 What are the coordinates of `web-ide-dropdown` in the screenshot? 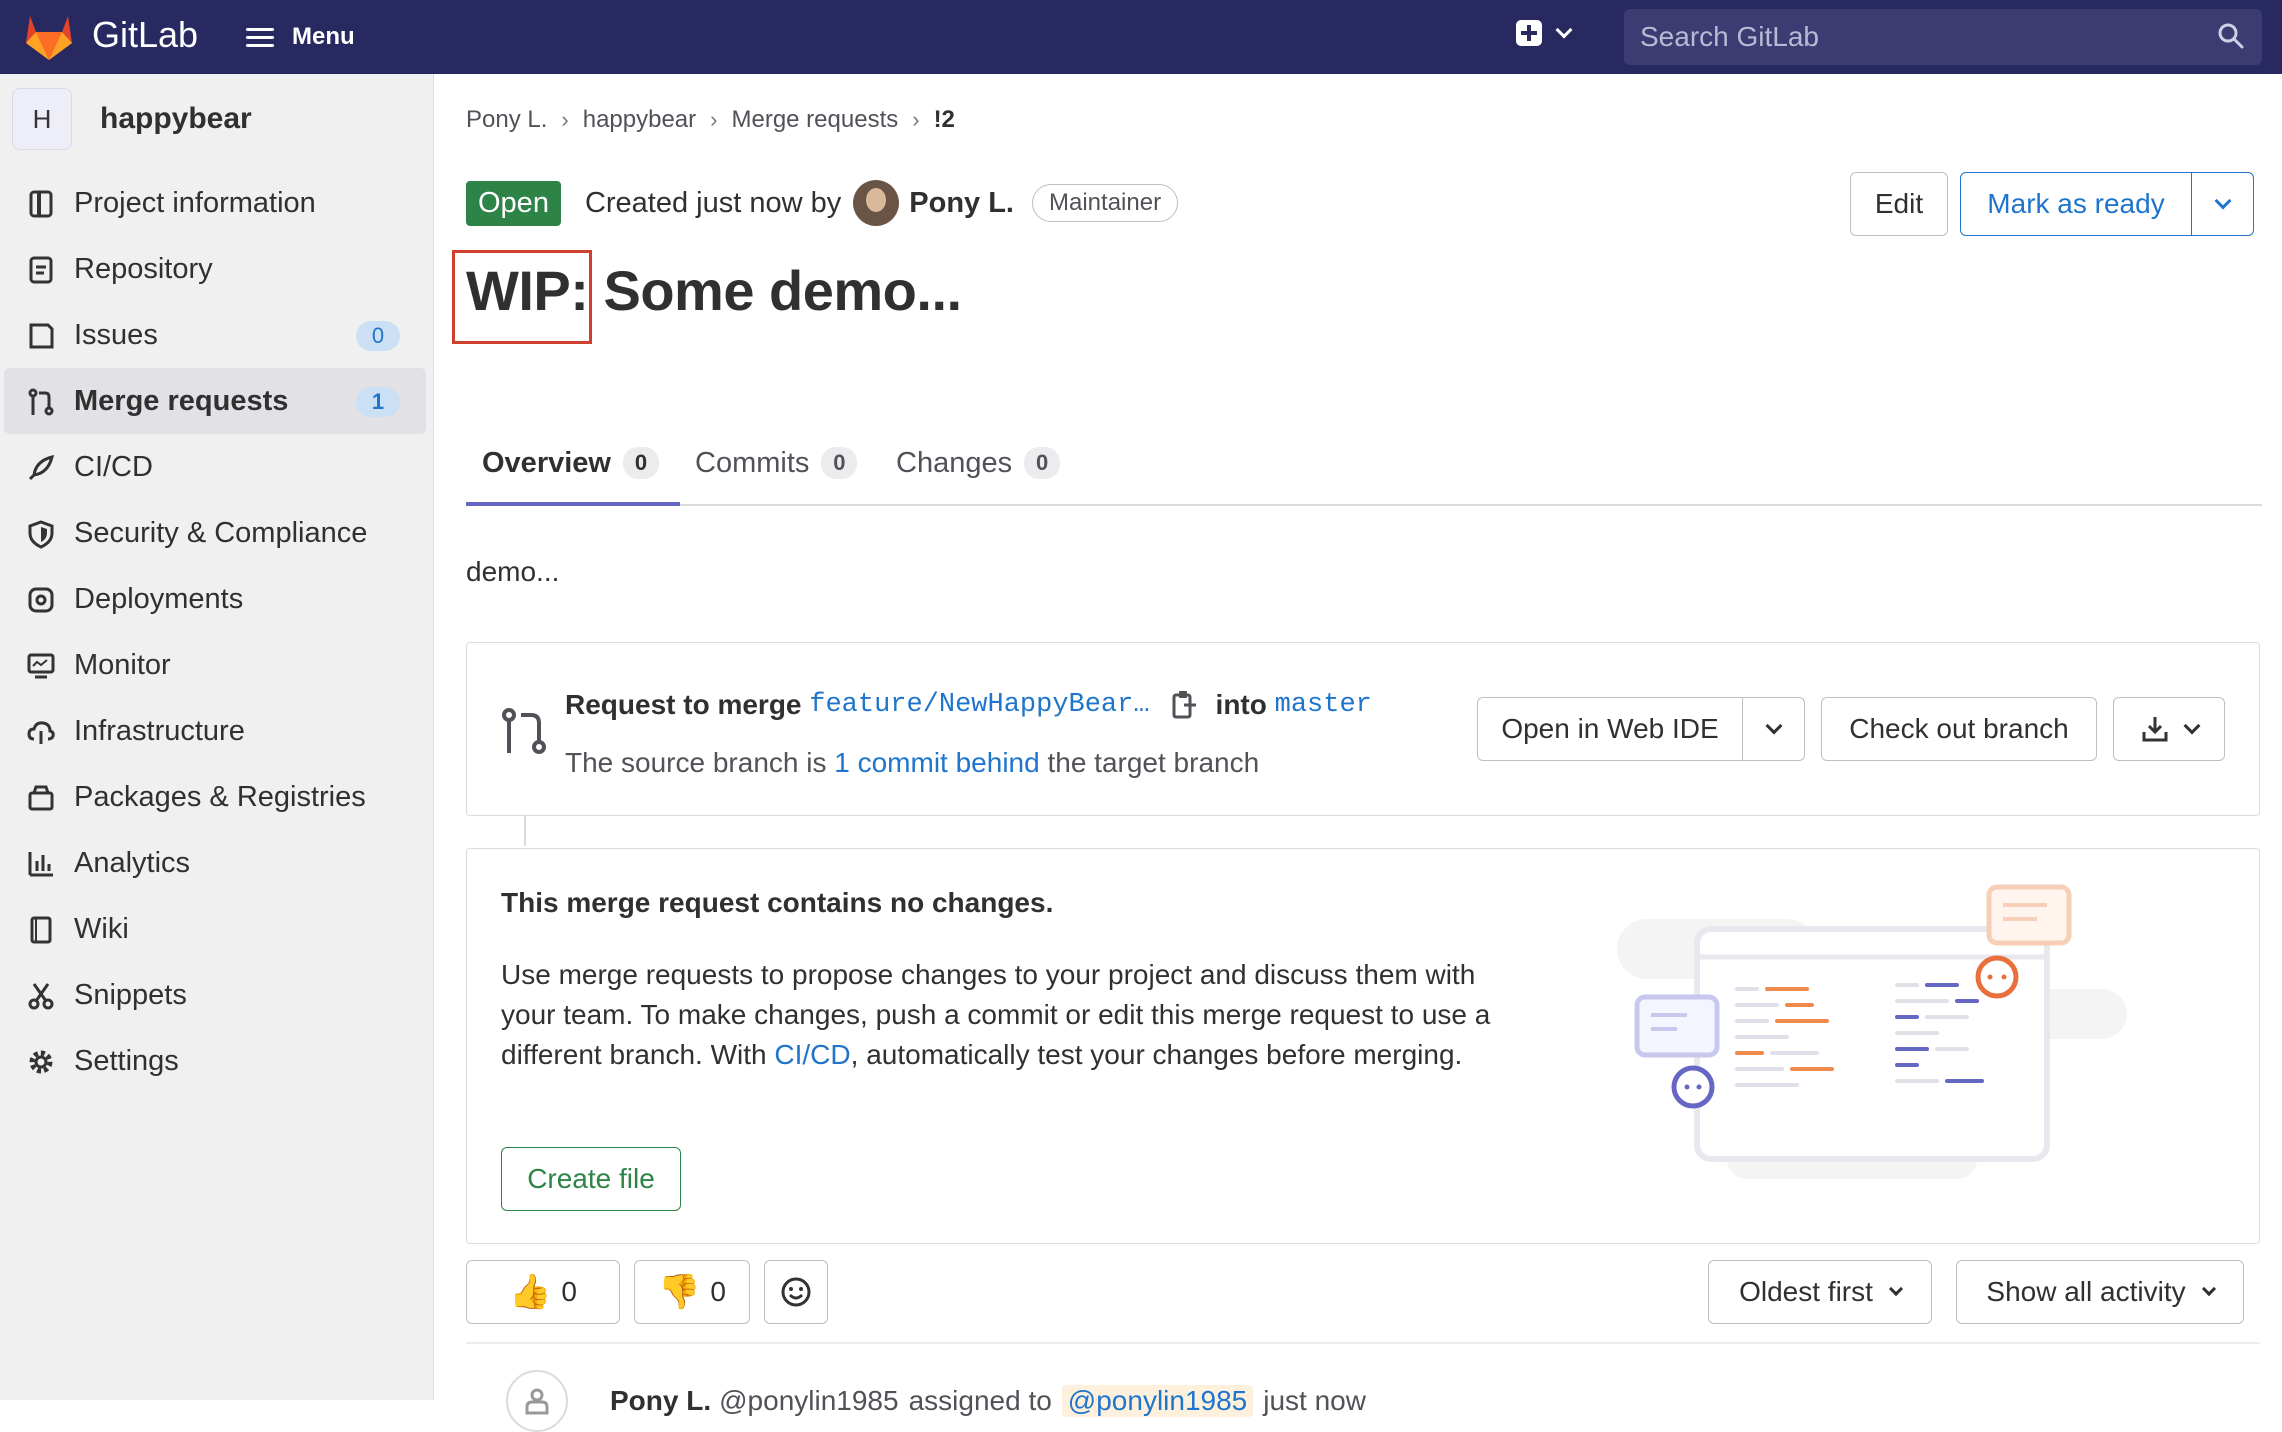 It's located at (1774, 729).